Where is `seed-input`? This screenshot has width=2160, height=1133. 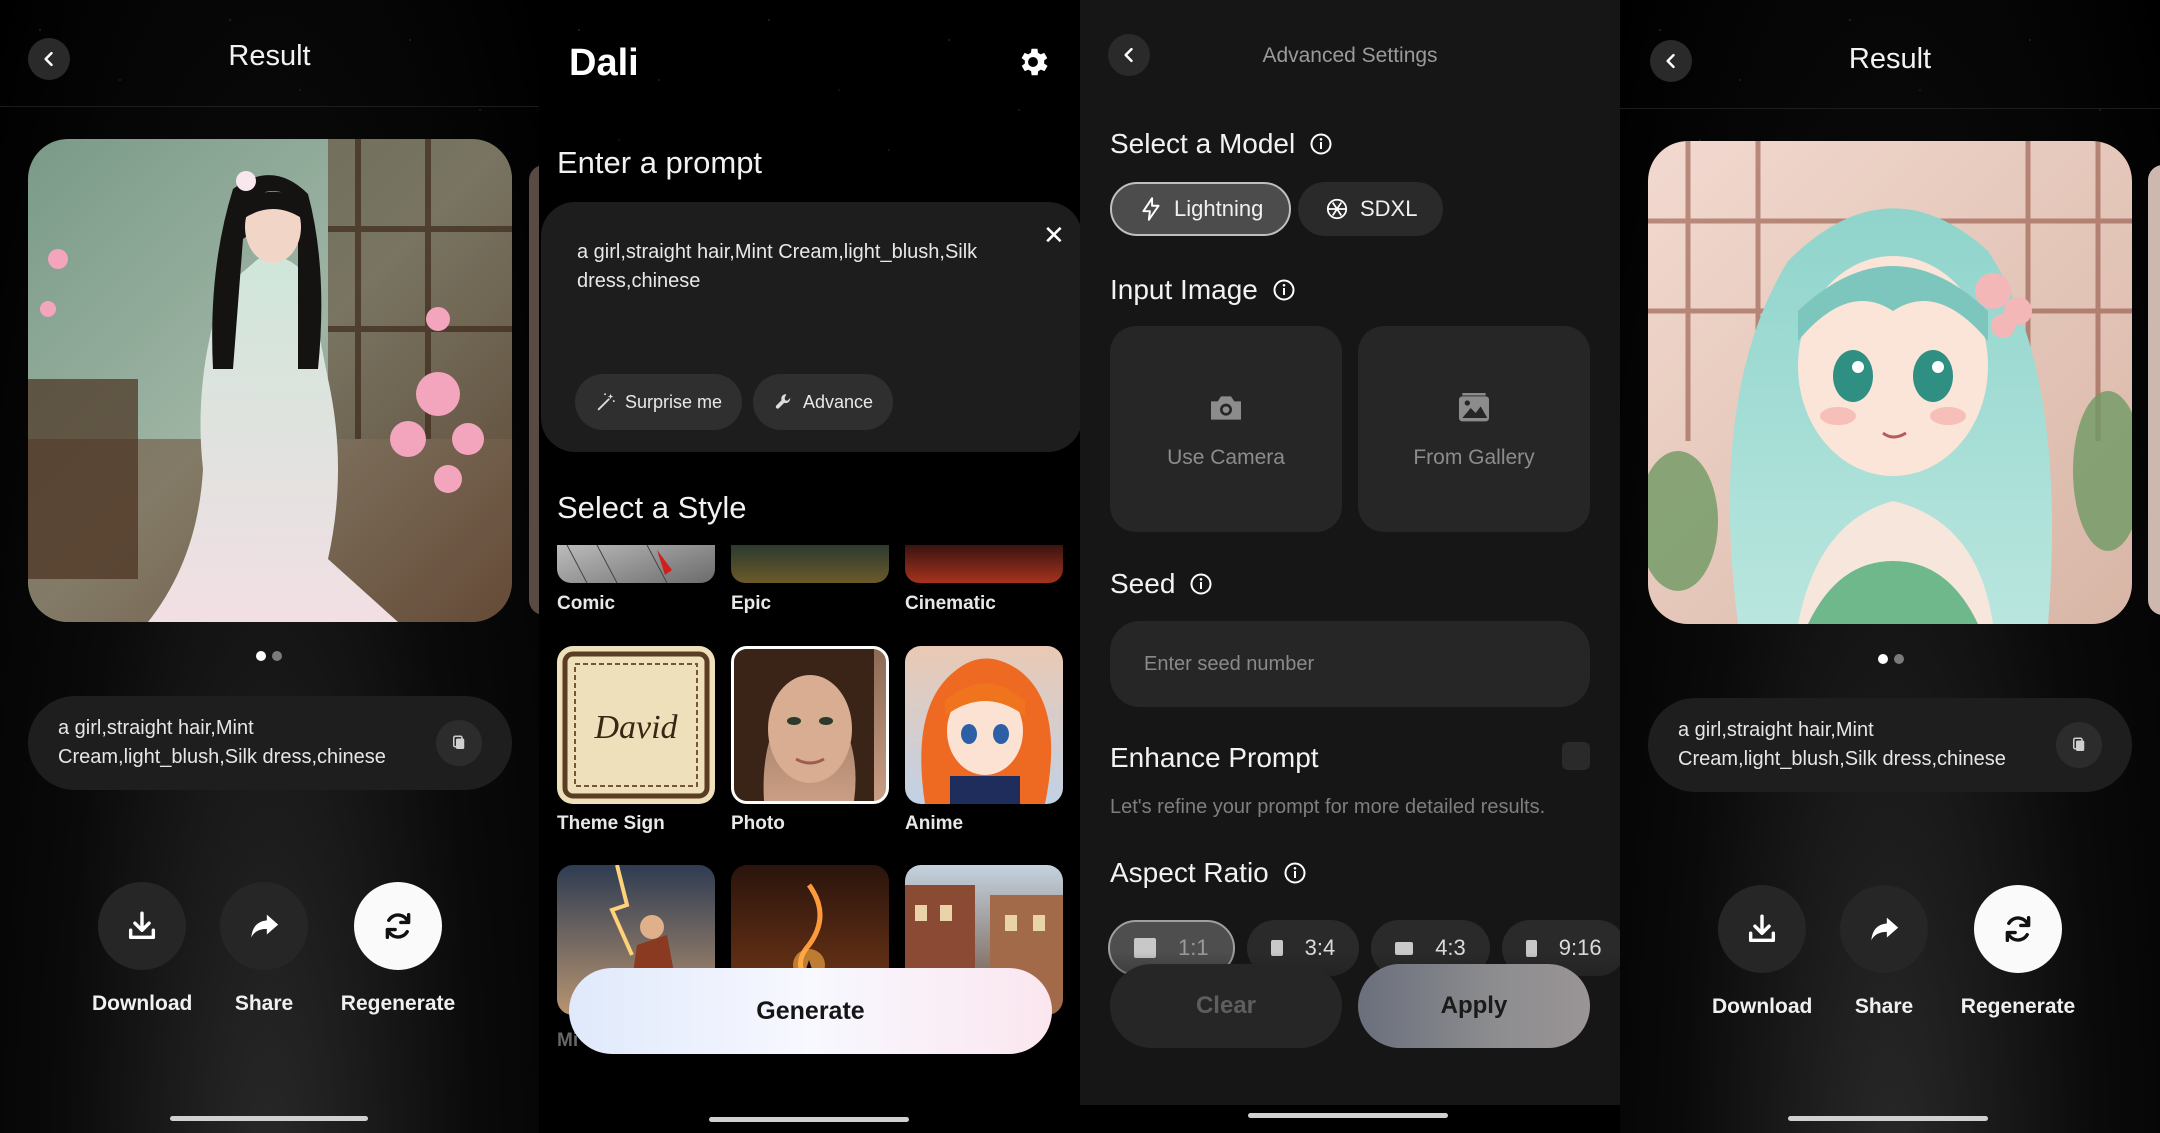 seed-input is located at coordinates (1350, 664).